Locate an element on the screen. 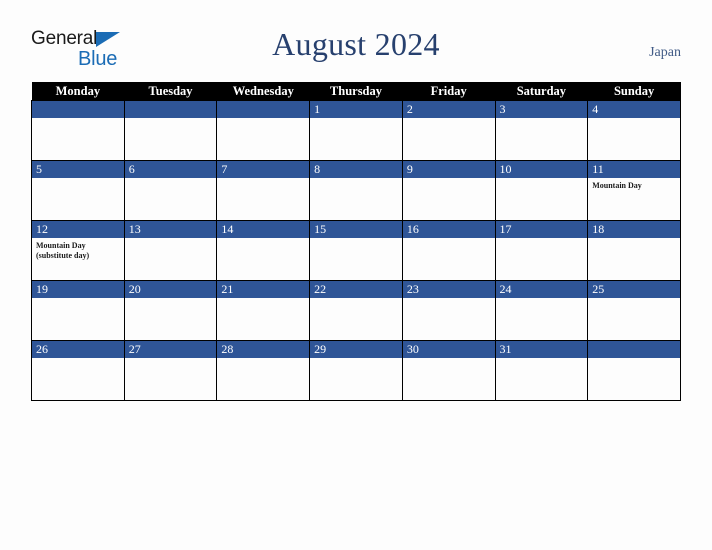  day-number: 28 is located at coordinates (263, 349).